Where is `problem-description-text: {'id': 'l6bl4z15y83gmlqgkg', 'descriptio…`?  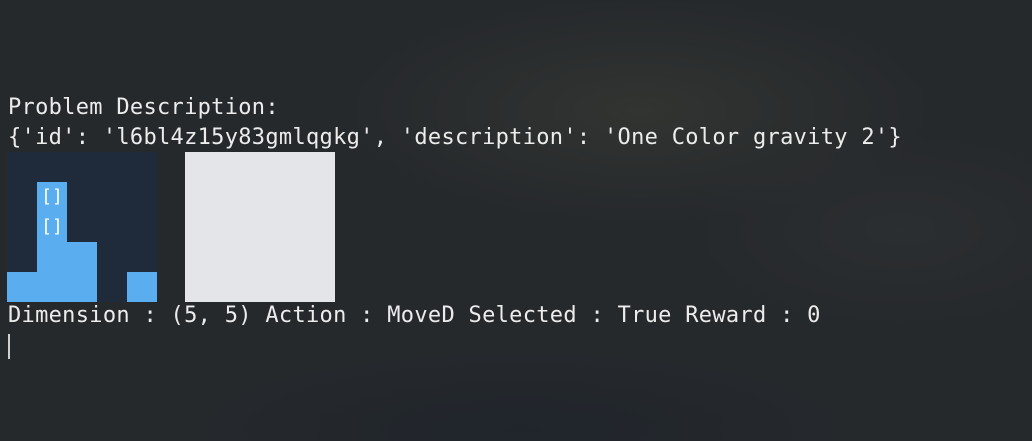
problem-description-text: {'id': 'l6bl4z15y83gmlqgkg', 'descriptio… is located at coordinates (455, 137).